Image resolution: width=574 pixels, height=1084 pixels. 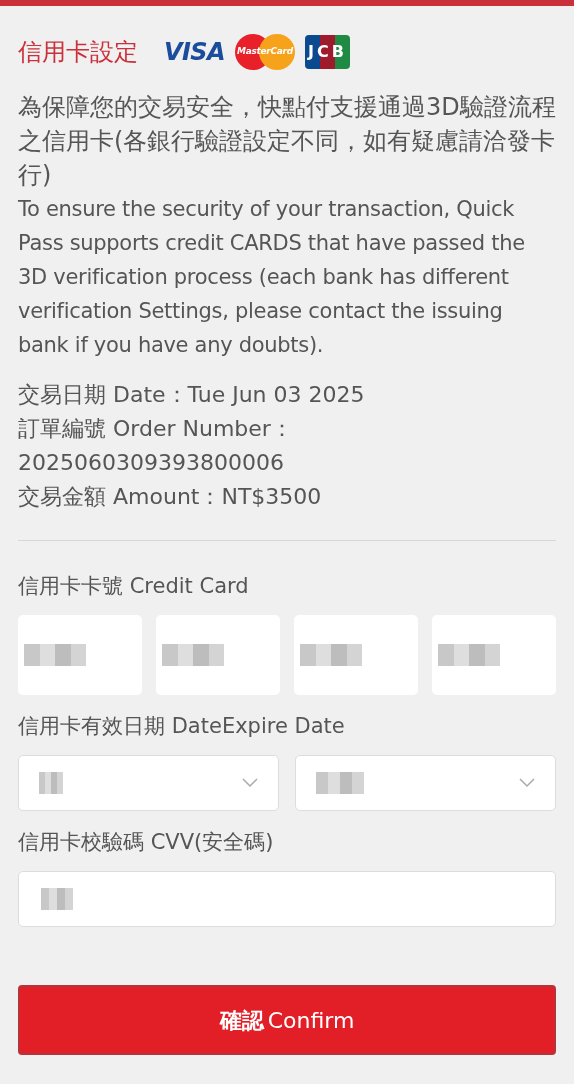 I want to click on info-label: 交易日期 Date：, so click(x=103, y=395).